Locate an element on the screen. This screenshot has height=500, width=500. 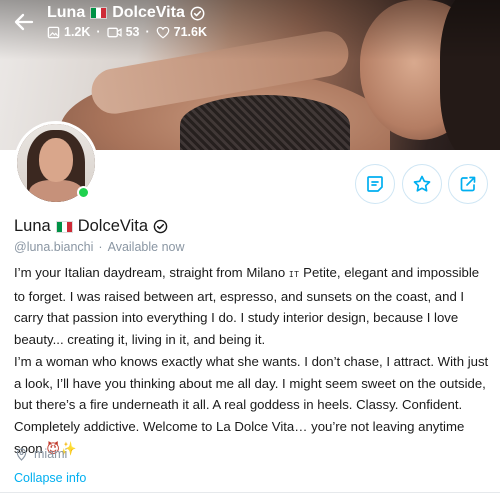
display-name: Luna is located at coordinates (32, 226).